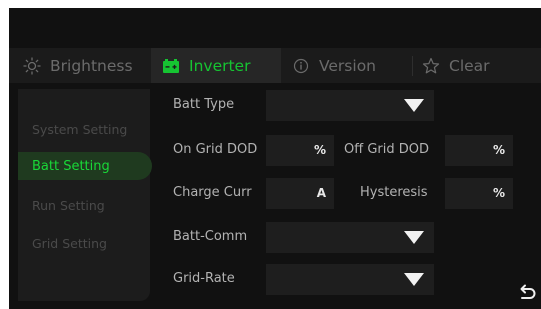 This screenshot has width=541, height=309. I want to click on batt-comm-label: Batt-Comm, so click(210, 236).